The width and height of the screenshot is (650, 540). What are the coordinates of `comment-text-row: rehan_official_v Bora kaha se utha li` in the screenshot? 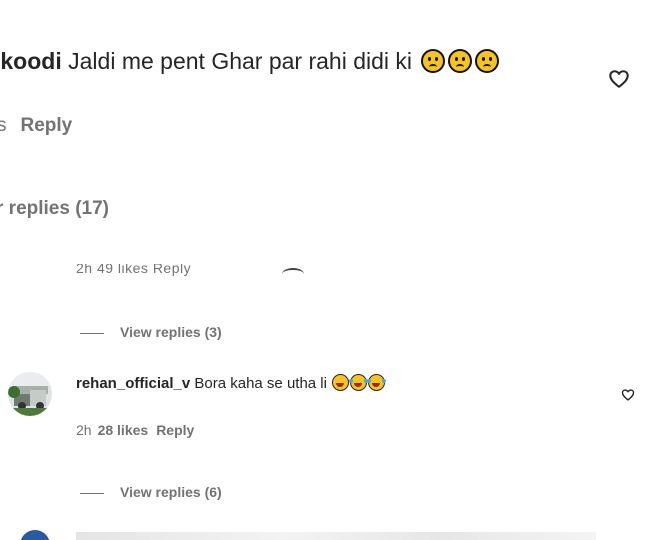 It's located at (231, 383).